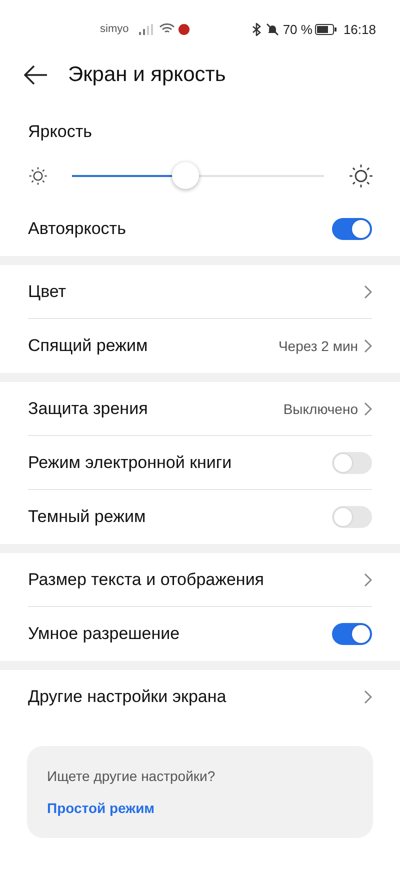 The height and width of the screenshot is (880, 400). I want to click on setting-label: Защита зрения, so click(88, 408).